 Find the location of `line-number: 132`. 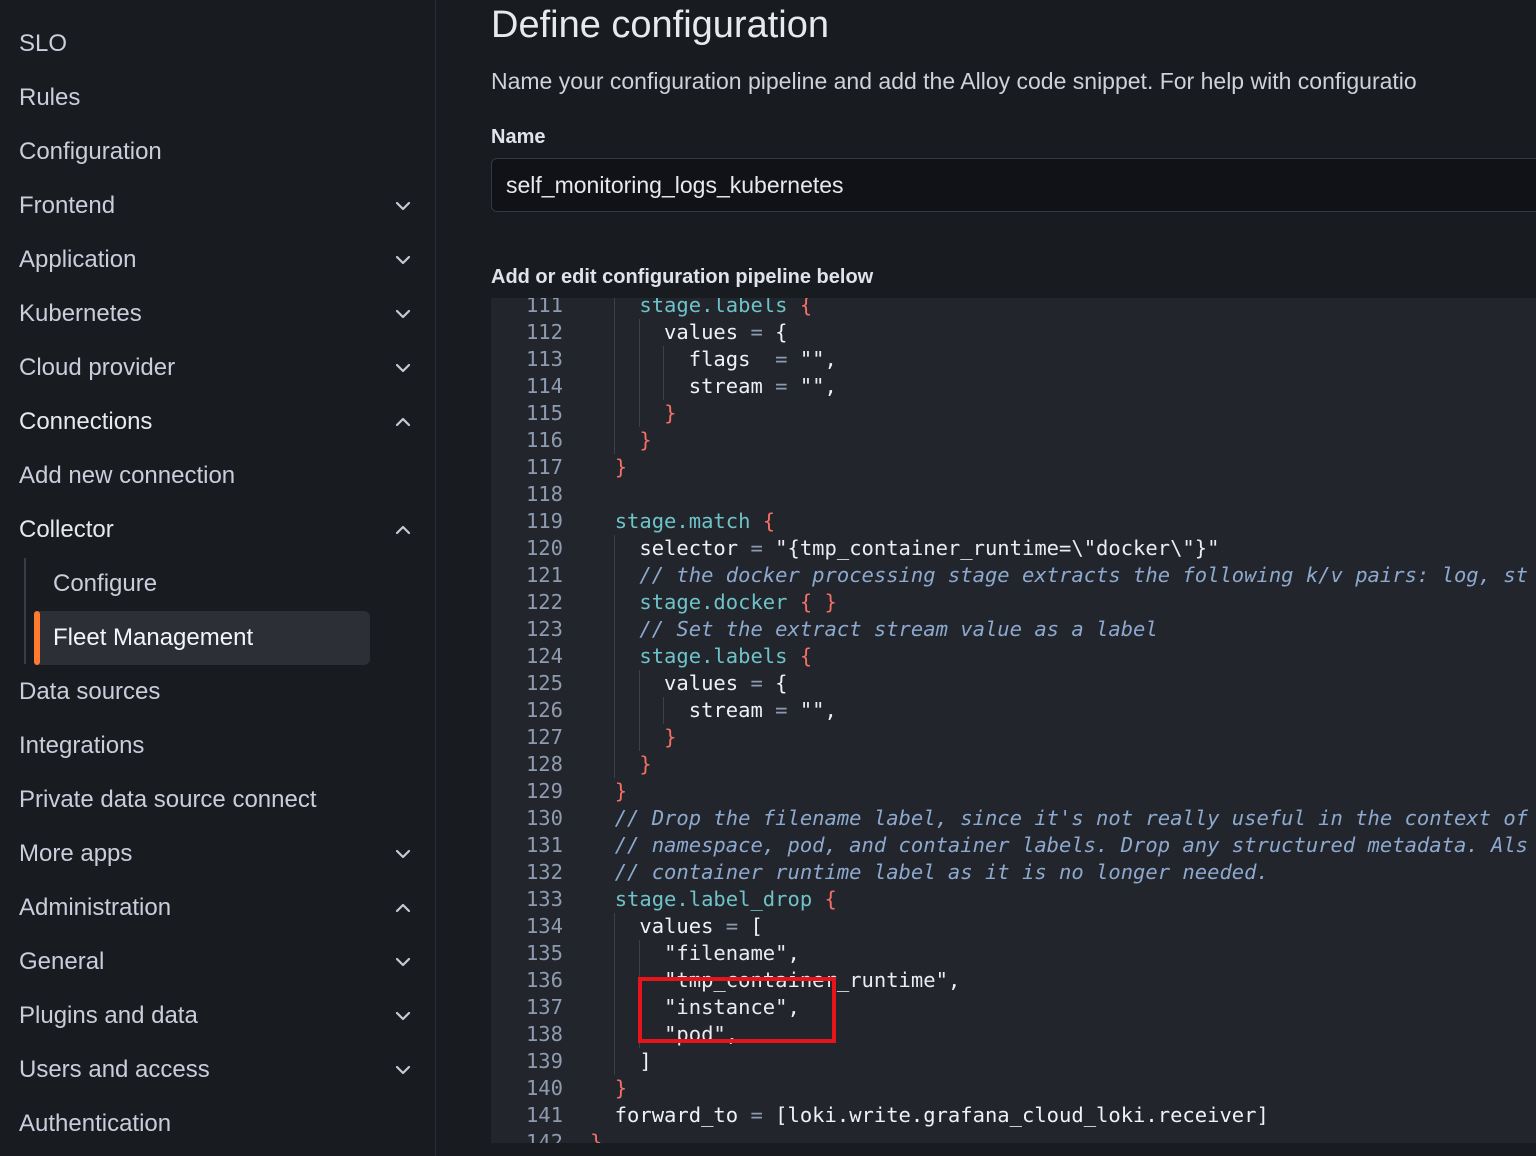

line-number: 132 is located at coordinates (544, 872).